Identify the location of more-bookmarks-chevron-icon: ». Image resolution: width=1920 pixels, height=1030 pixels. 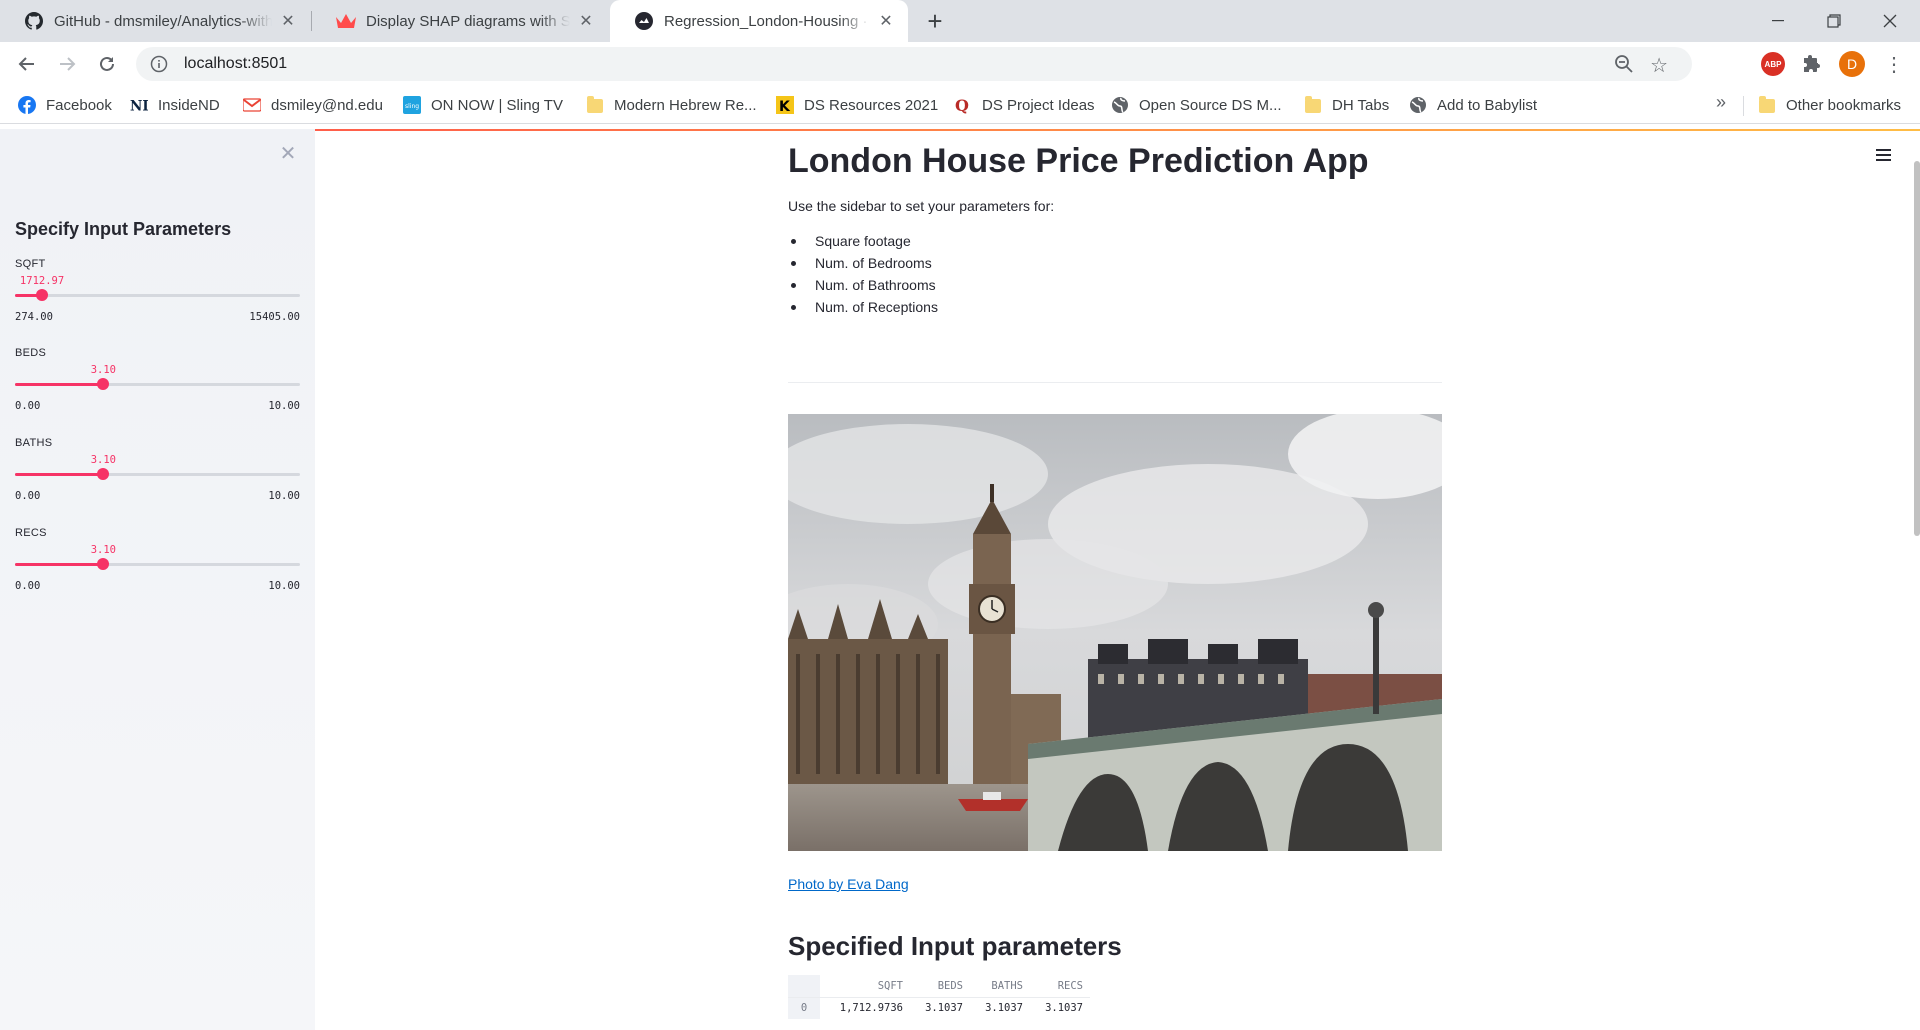
(1721, 102).